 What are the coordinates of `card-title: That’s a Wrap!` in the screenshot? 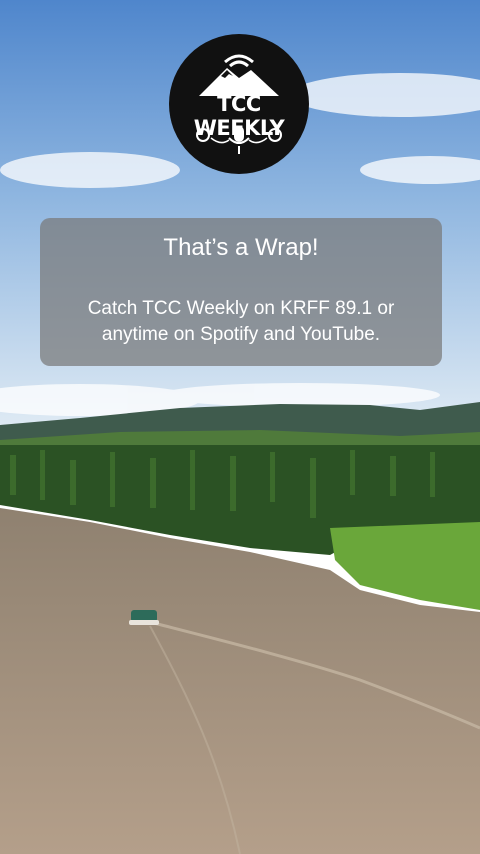 It's located at (241, 247).